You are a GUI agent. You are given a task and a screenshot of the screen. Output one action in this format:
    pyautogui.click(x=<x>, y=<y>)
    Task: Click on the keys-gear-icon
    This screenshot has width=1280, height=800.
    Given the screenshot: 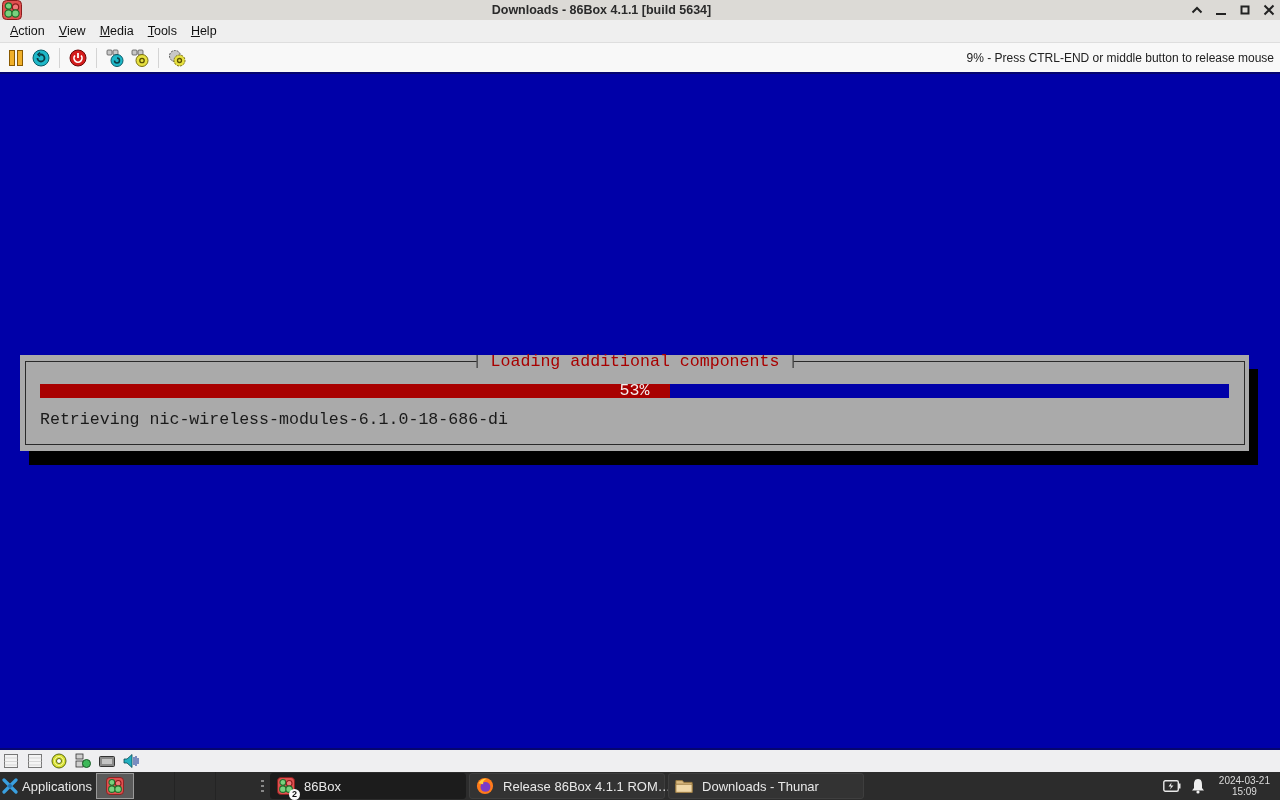 What is the action you would take?
    pyautogui.click(x=140, y=57)
    